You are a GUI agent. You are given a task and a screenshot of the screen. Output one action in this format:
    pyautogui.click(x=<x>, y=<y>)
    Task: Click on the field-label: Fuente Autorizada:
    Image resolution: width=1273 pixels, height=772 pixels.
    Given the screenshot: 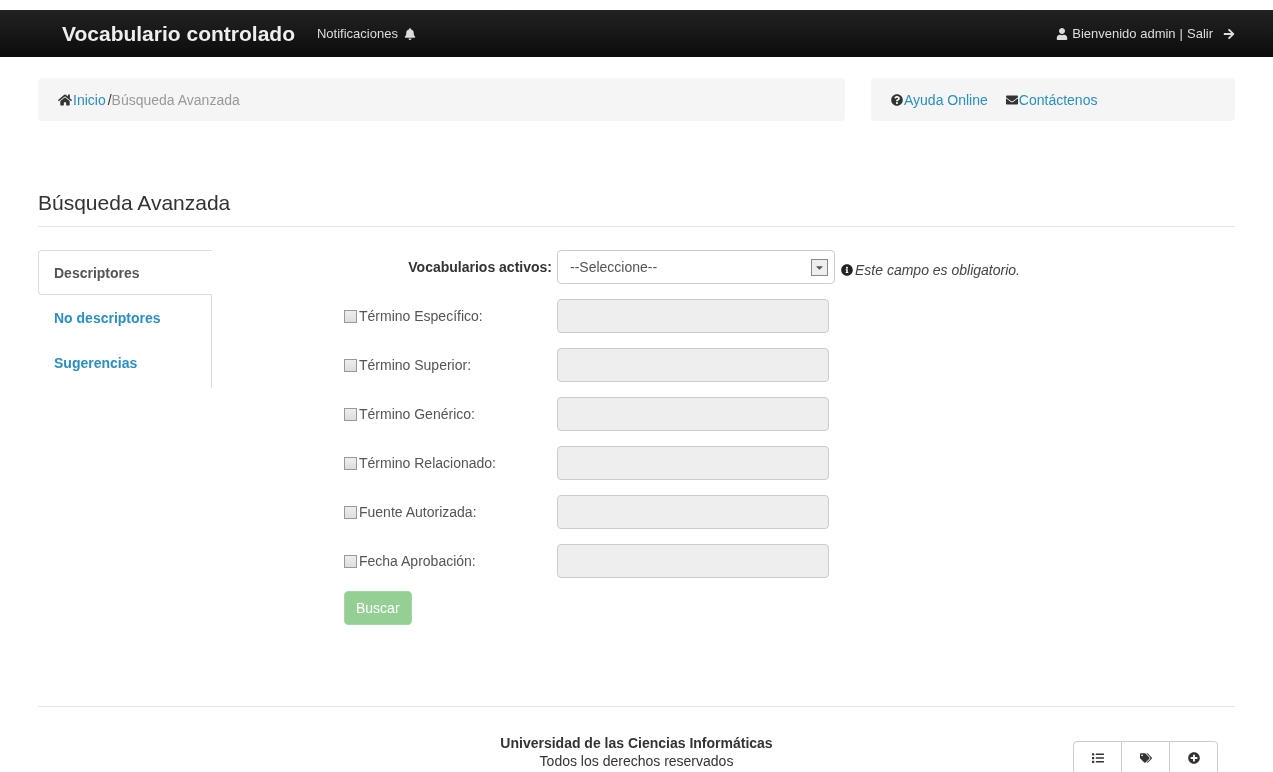 What is the action you would take?
    pyautogui.click(x=418, y=512)
    